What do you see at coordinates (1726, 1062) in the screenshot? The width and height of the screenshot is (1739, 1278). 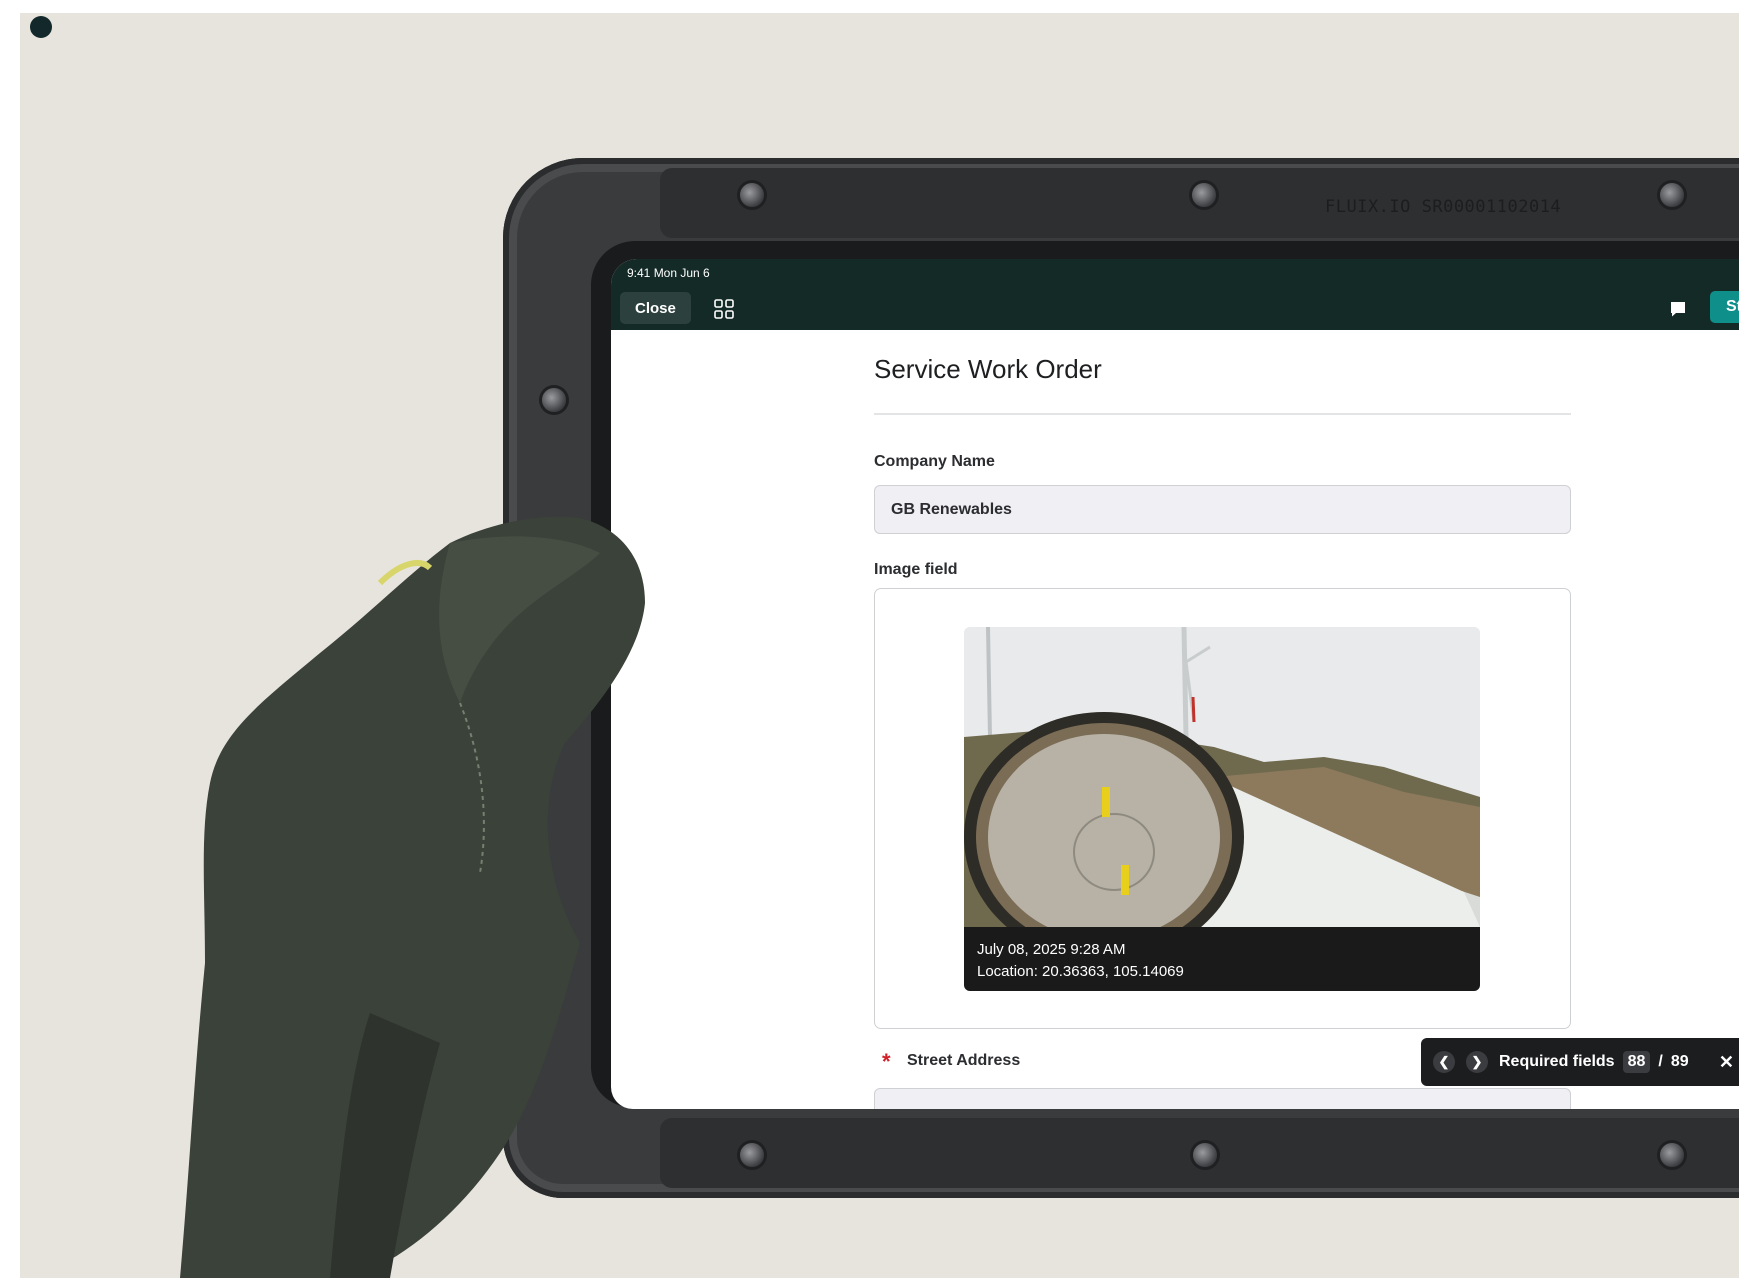 I see `close-icon: ✕` at bounding box center [1726, 1062].